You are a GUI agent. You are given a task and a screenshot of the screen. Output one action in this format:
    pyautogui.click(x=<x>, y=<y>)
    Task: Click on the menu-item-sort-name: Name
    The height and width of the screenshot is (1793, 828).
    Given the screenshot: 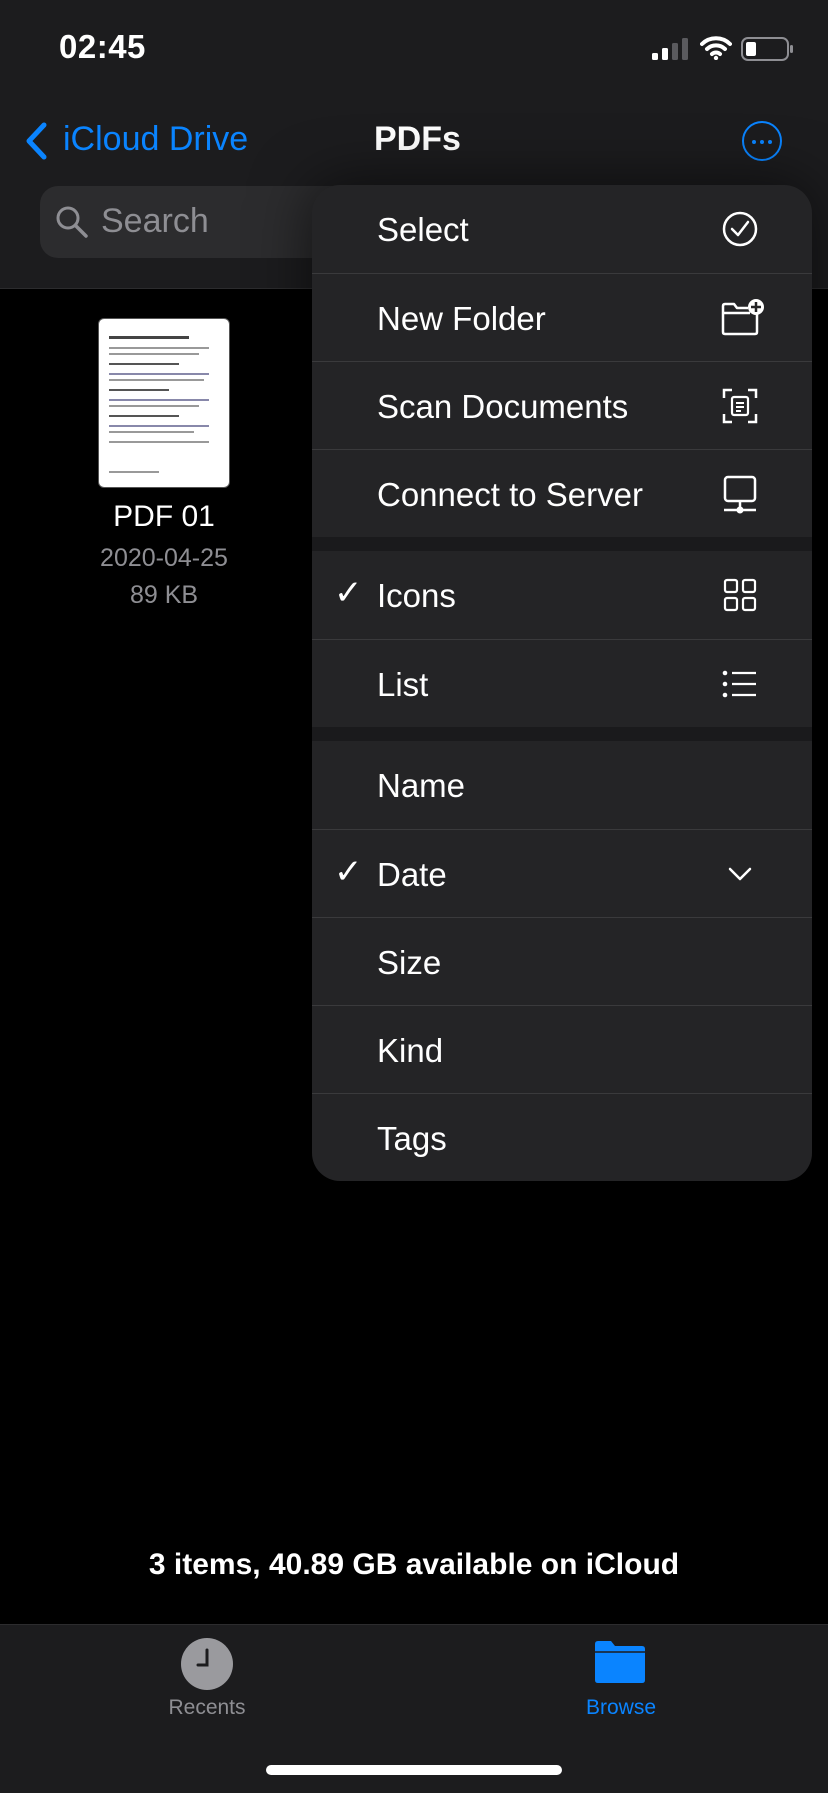 What is the action you would take?
    pyautogui.click(x=562, y=785)
    